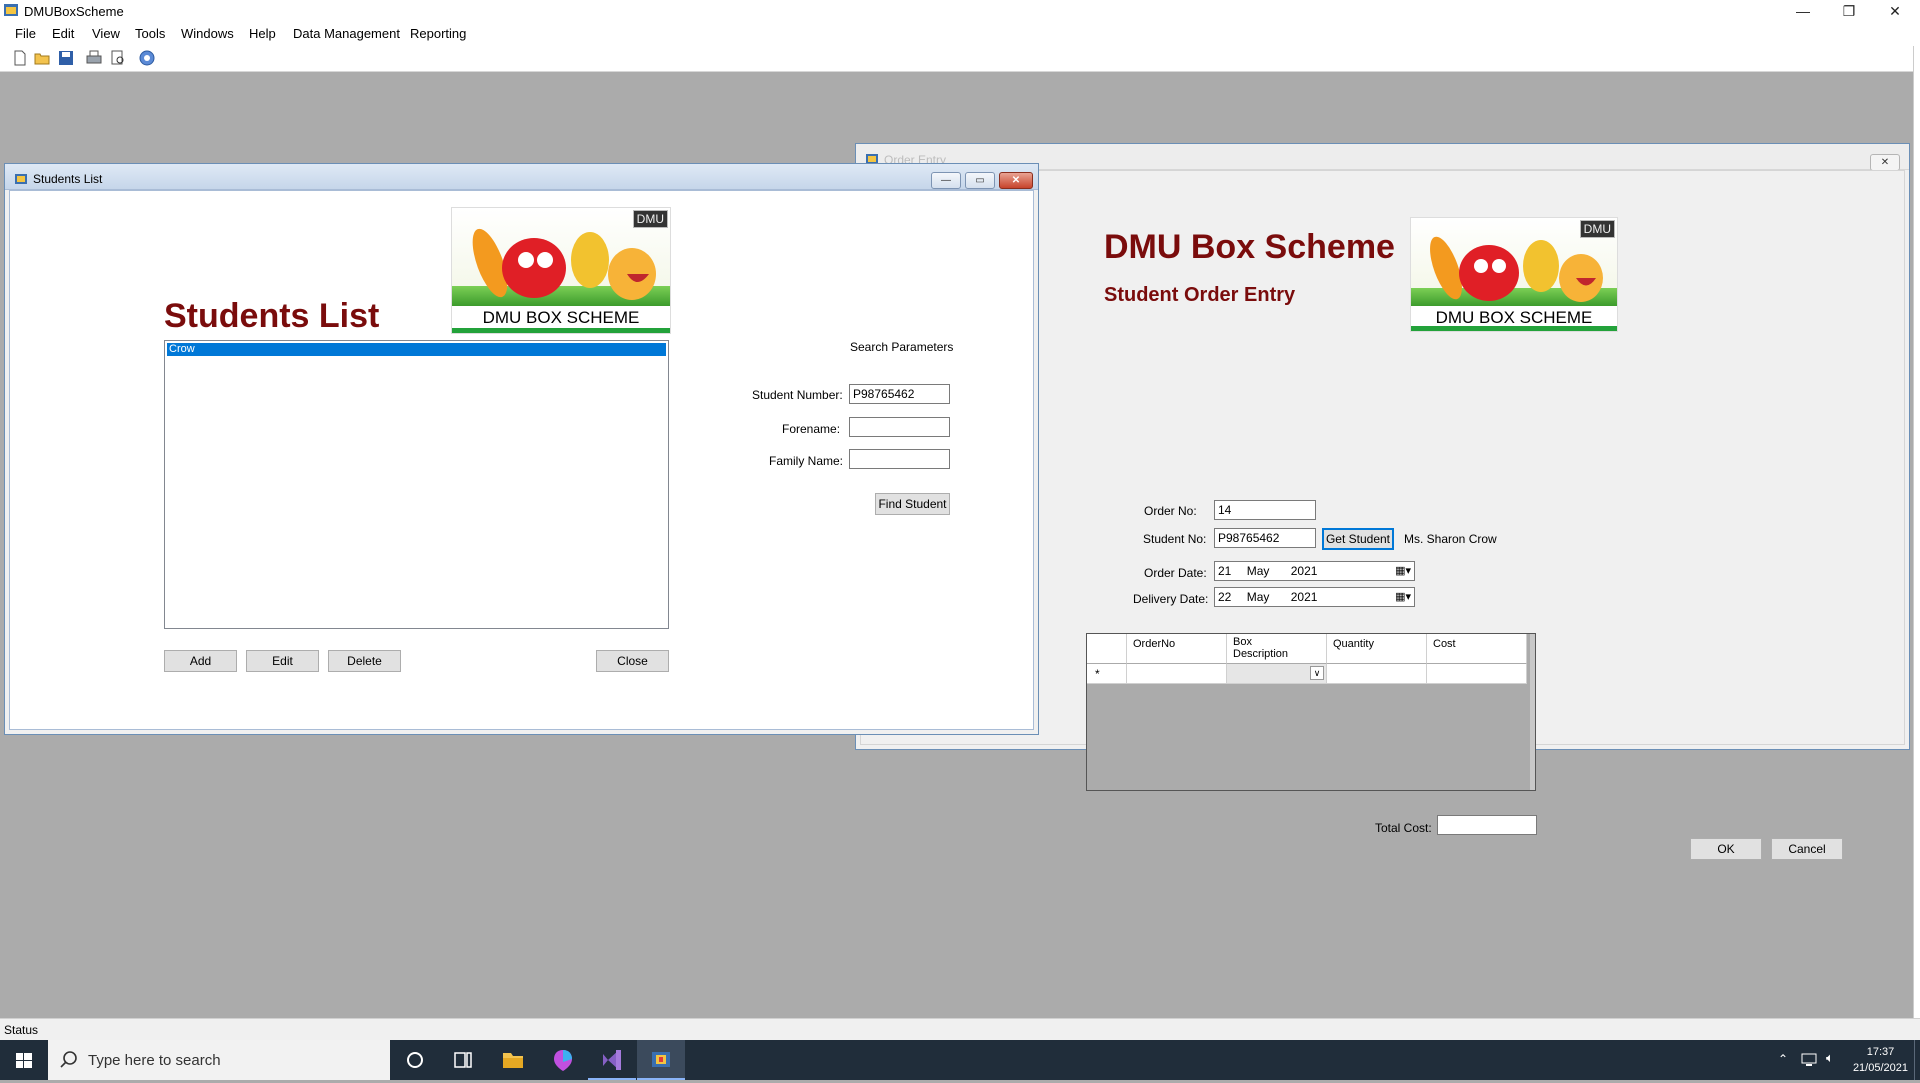 The width and height of the screenshot is (1920, 1083). Describe the element at coordinates (282, 661) in the screenshot. I see `edit-button: Edit` at that location.